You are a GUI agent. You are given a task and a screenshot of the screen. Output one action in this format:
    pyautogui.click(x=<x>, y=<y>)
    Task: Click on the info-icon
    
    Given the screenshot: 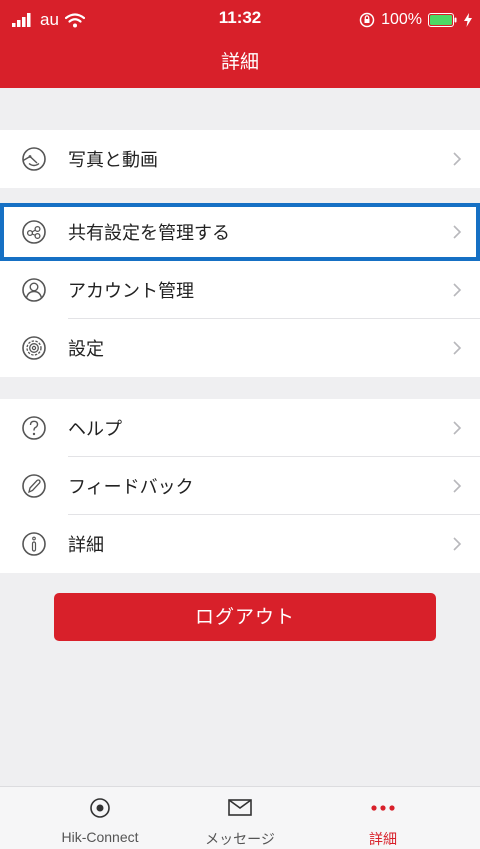 What is the action you would take?
    pyautogui.click(x=34, y=544)
    